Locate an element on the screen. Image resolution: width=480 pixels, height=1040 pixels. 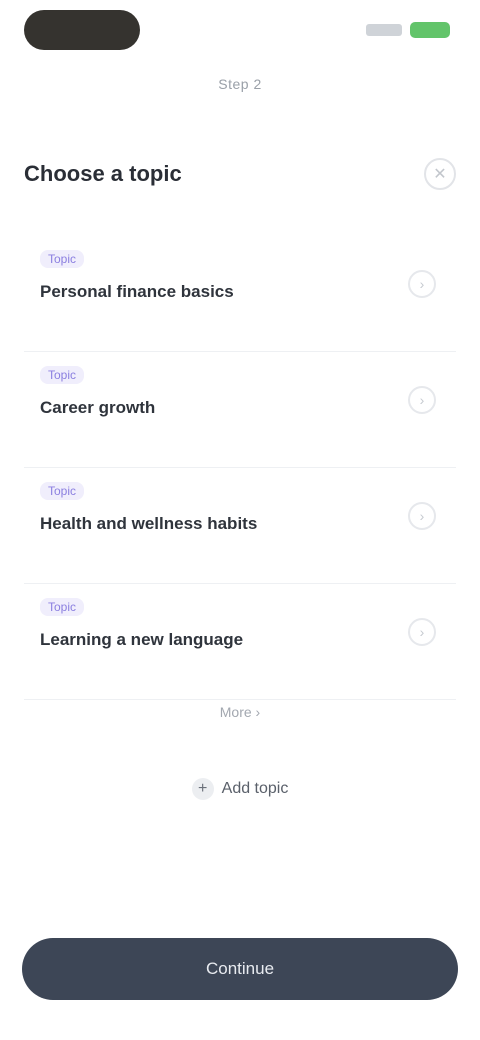
more-link: More › is located at coordinates (240, 712).